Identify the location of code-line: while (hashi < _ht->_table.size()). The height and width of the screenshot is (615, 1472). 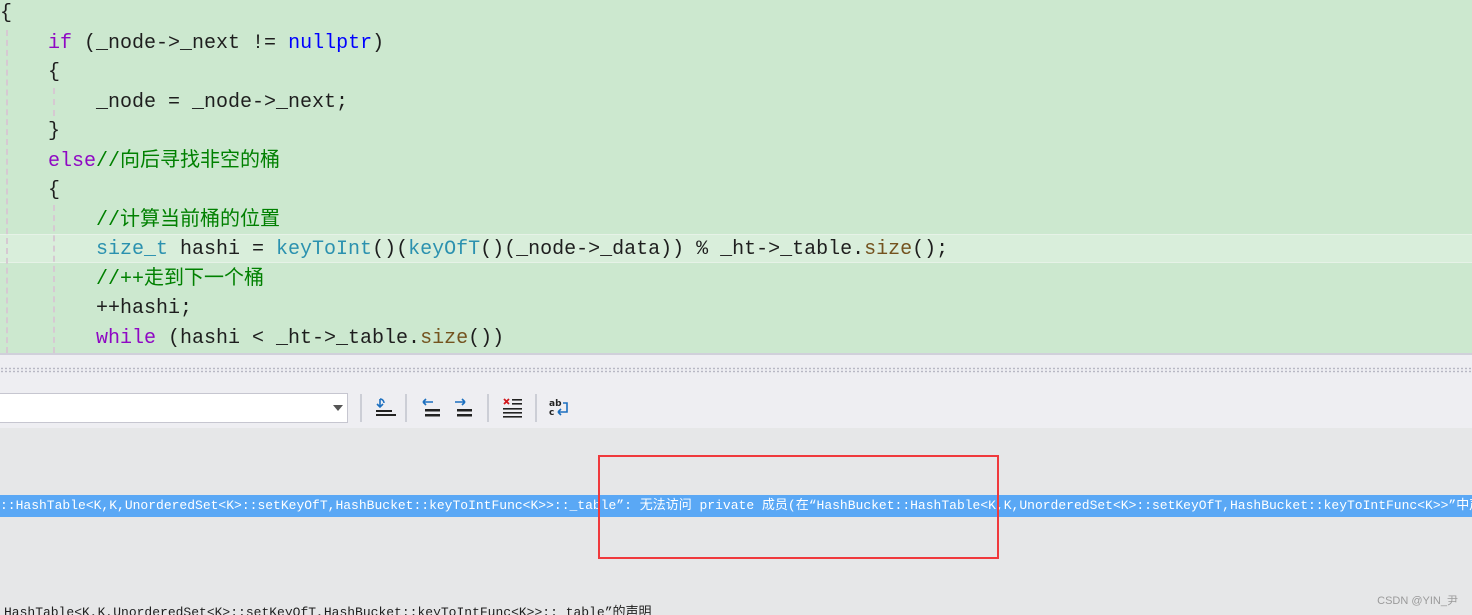
(300, 338).